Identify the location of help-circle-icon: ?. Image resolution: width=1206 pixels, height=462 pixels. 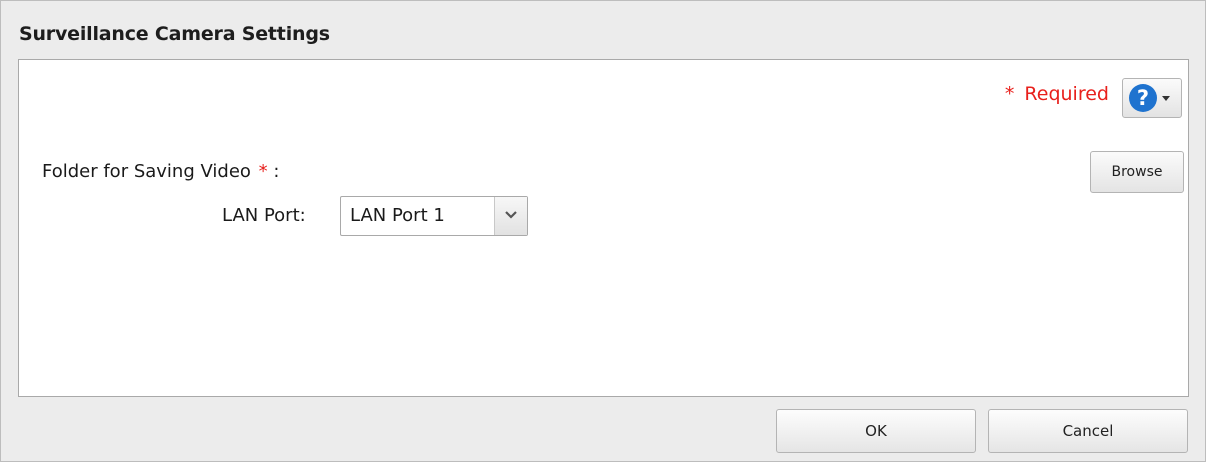
(1143, 98).